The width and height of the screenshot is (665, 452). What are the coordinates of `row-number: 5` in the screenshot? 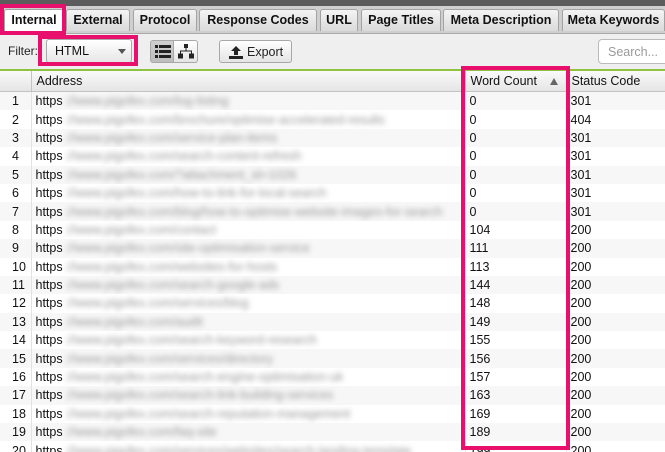 It's located at (16, 174).